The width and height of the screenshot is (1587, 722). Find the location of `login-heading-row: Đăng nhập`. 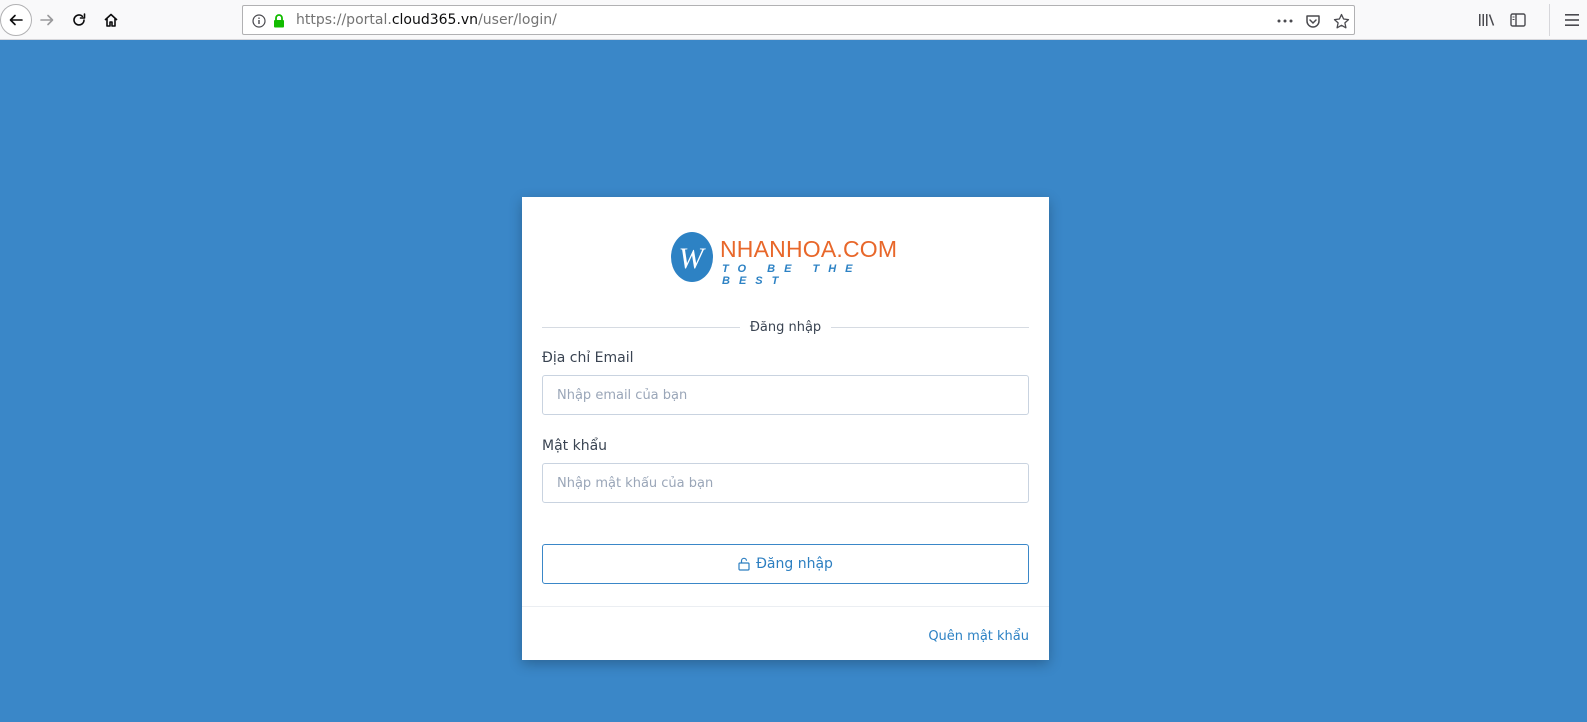

login-heading-row: Đăng nhập is located at coordinates (785, 328).